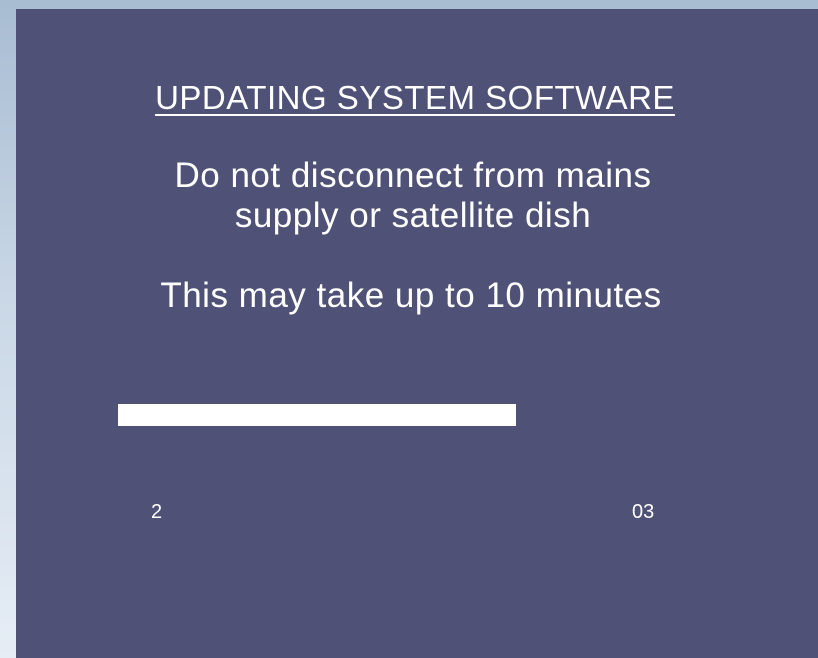  What do you see at coordinates (157, 512) in the screenshot?
I see `progress-counter-left: 2` at bounding box center [157, 512].